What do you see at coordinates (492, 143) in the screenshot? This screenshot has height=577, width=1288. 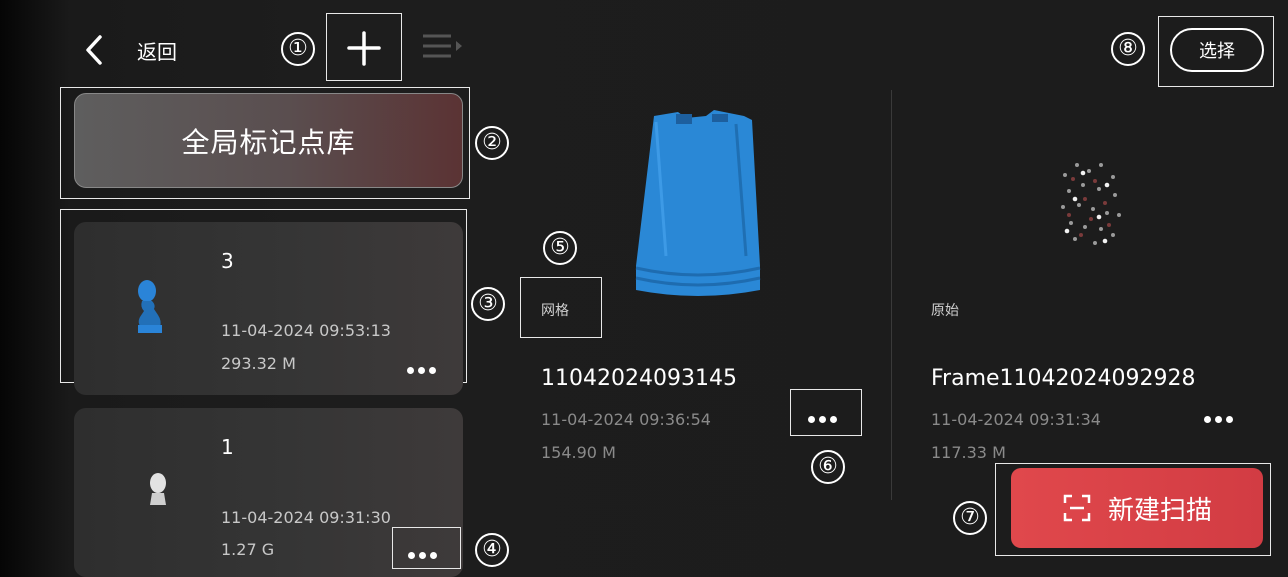 I see `annotation-2: ②` at bounding box center [492, 143].